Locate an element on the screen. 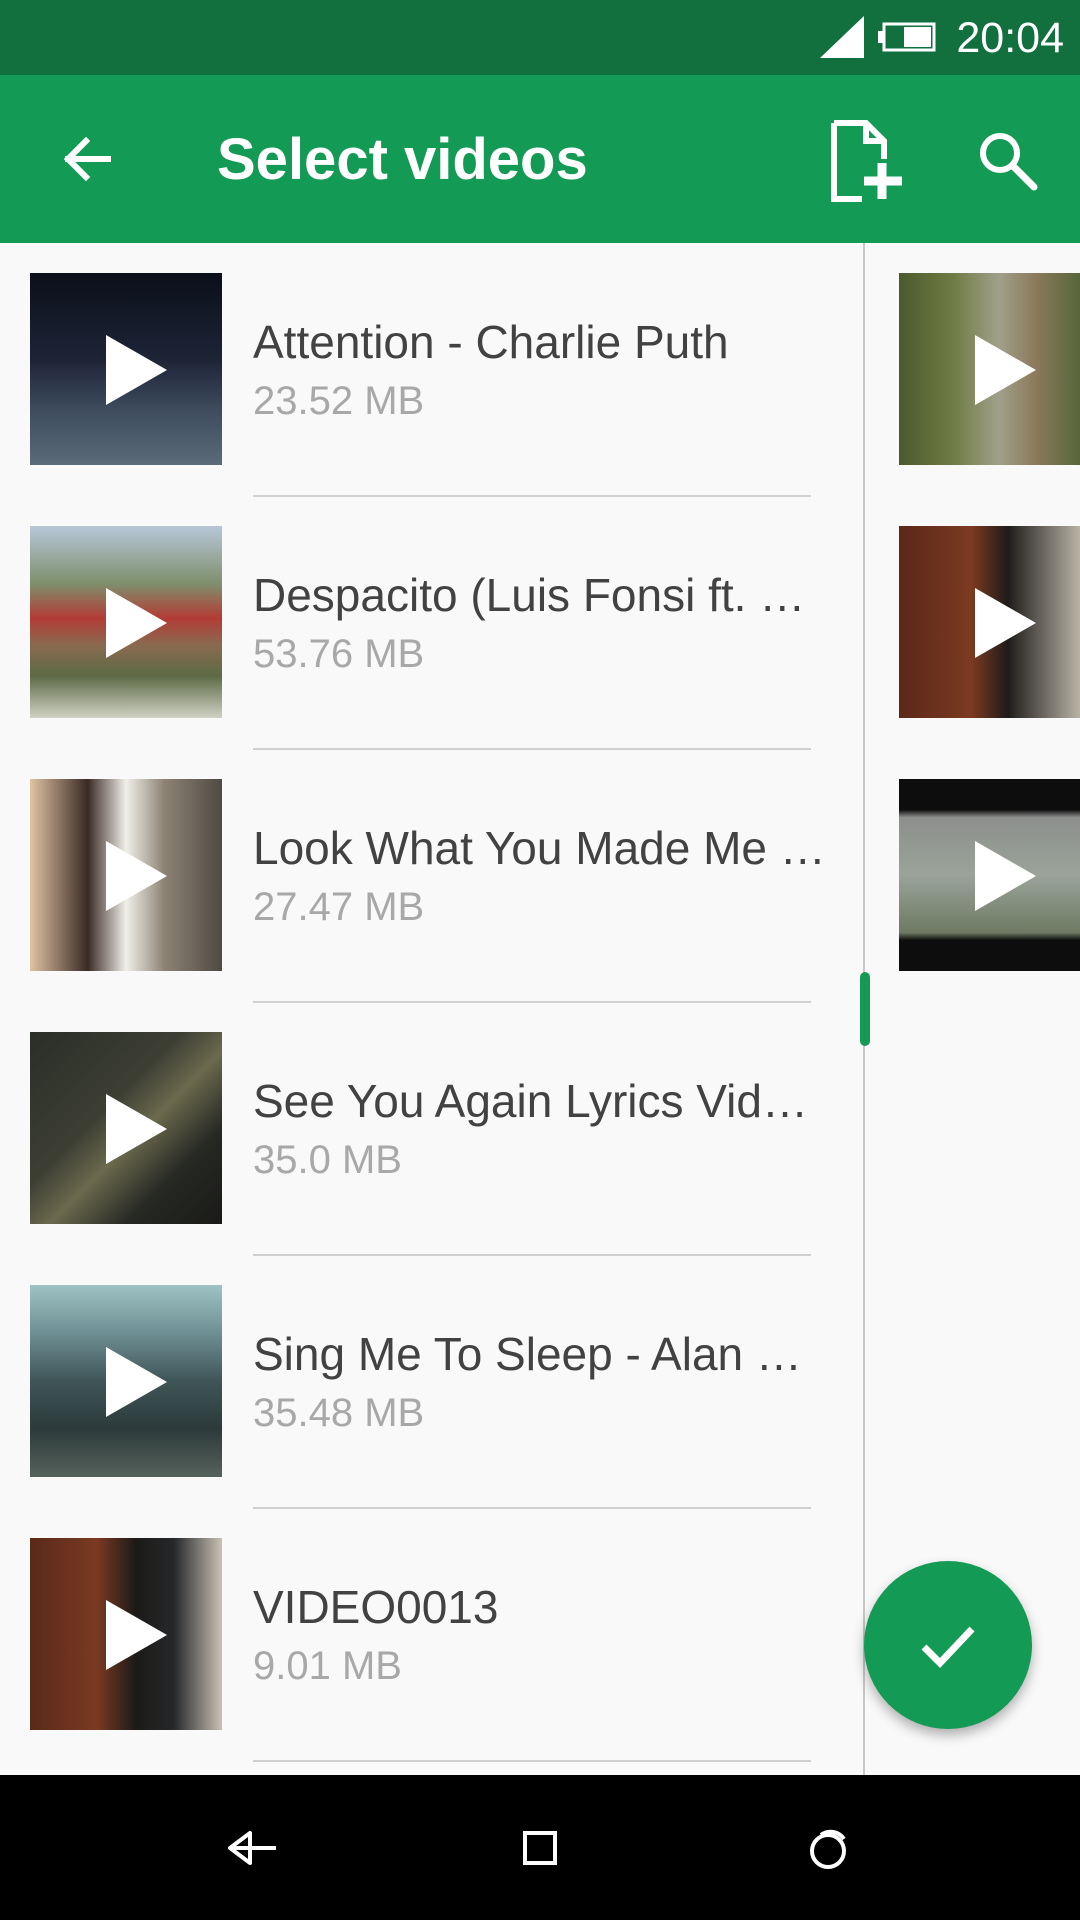 This screenshot has height=1920, width=1080. nav-back-icon is located at coordinates (253, 1848).